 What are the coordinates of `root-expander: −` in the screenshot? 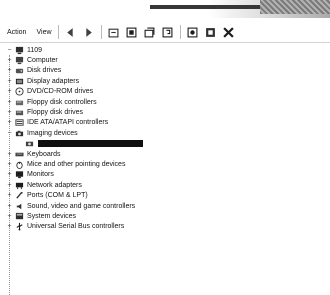 It's located at (9, 50).